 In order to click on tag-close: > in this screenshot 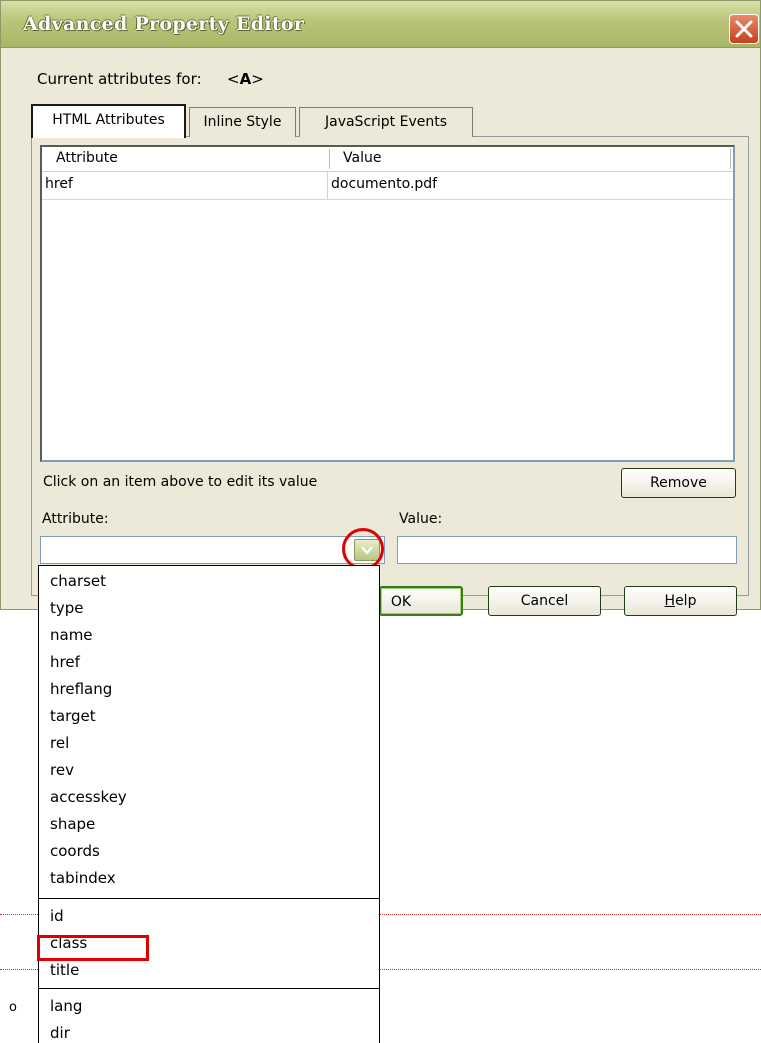, I will do `click(257, 79)`.